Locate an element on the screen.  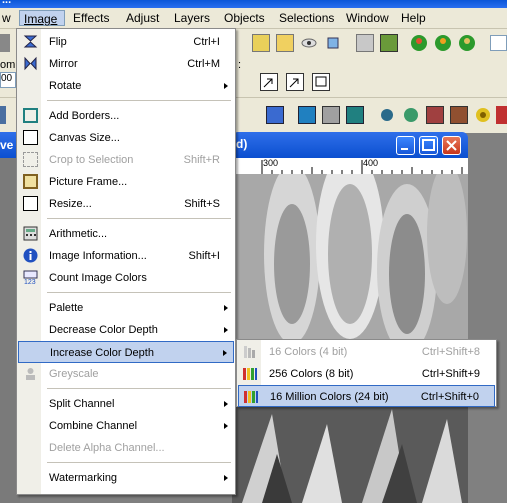
image-window-title: d) is located at coordinates (242, 144).